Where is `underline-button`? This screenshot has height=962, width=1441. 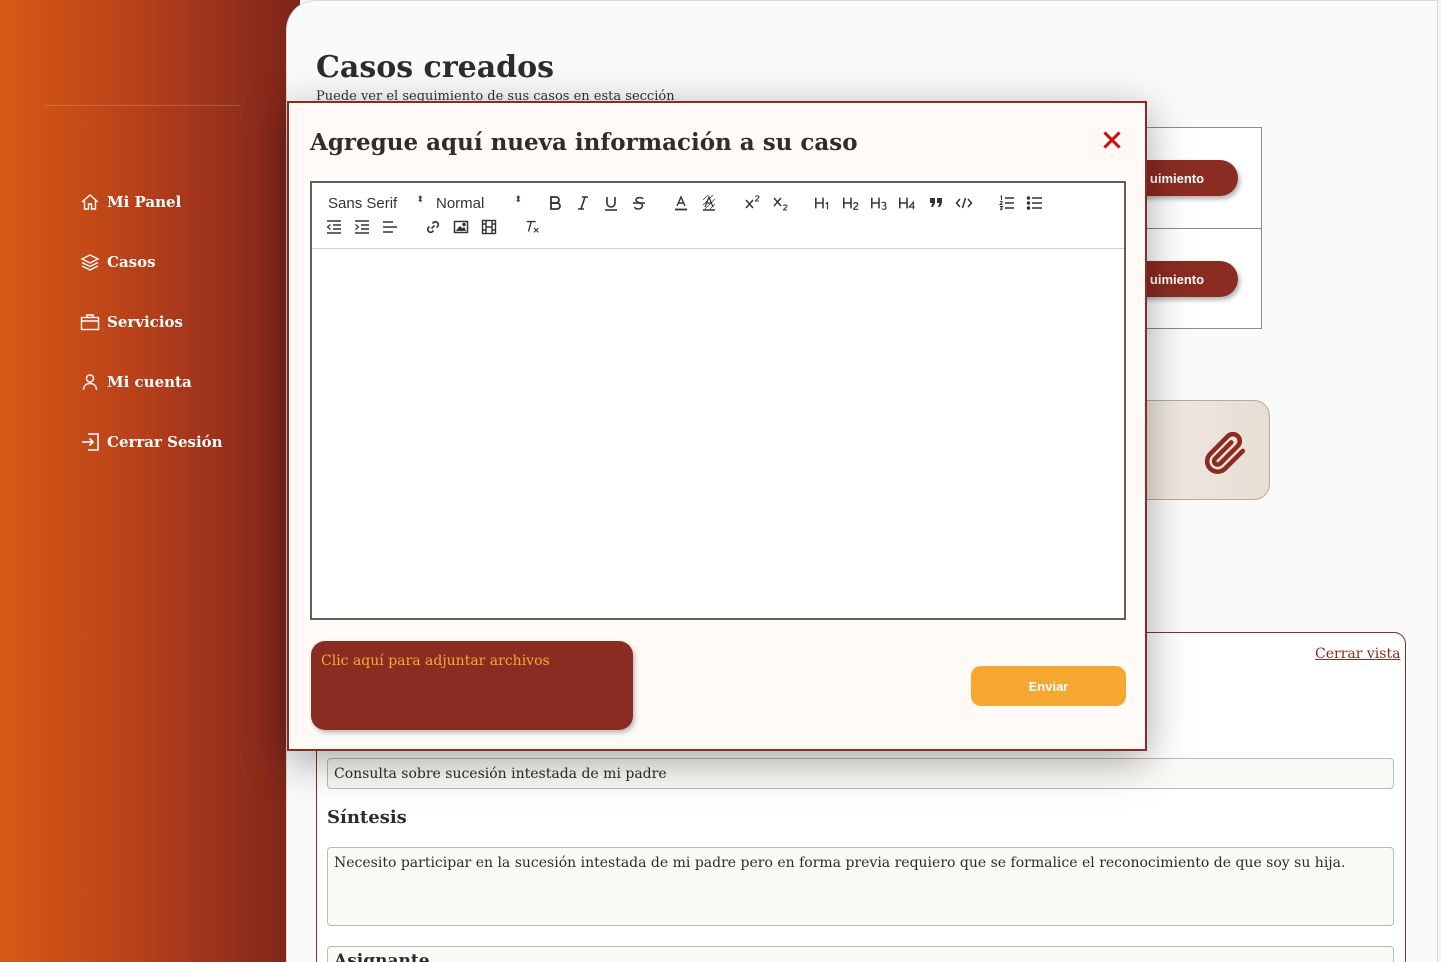
underline-button is located at coordinates (611, 203).